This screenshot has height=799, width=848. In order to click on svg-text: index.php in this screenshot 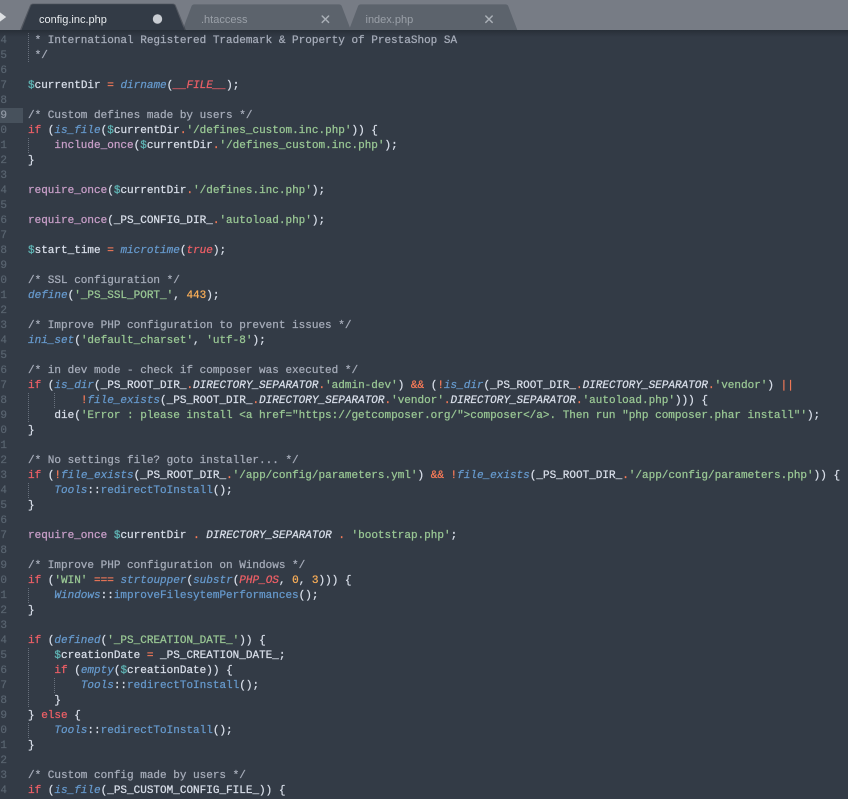, I will do `click(390, 20)`.